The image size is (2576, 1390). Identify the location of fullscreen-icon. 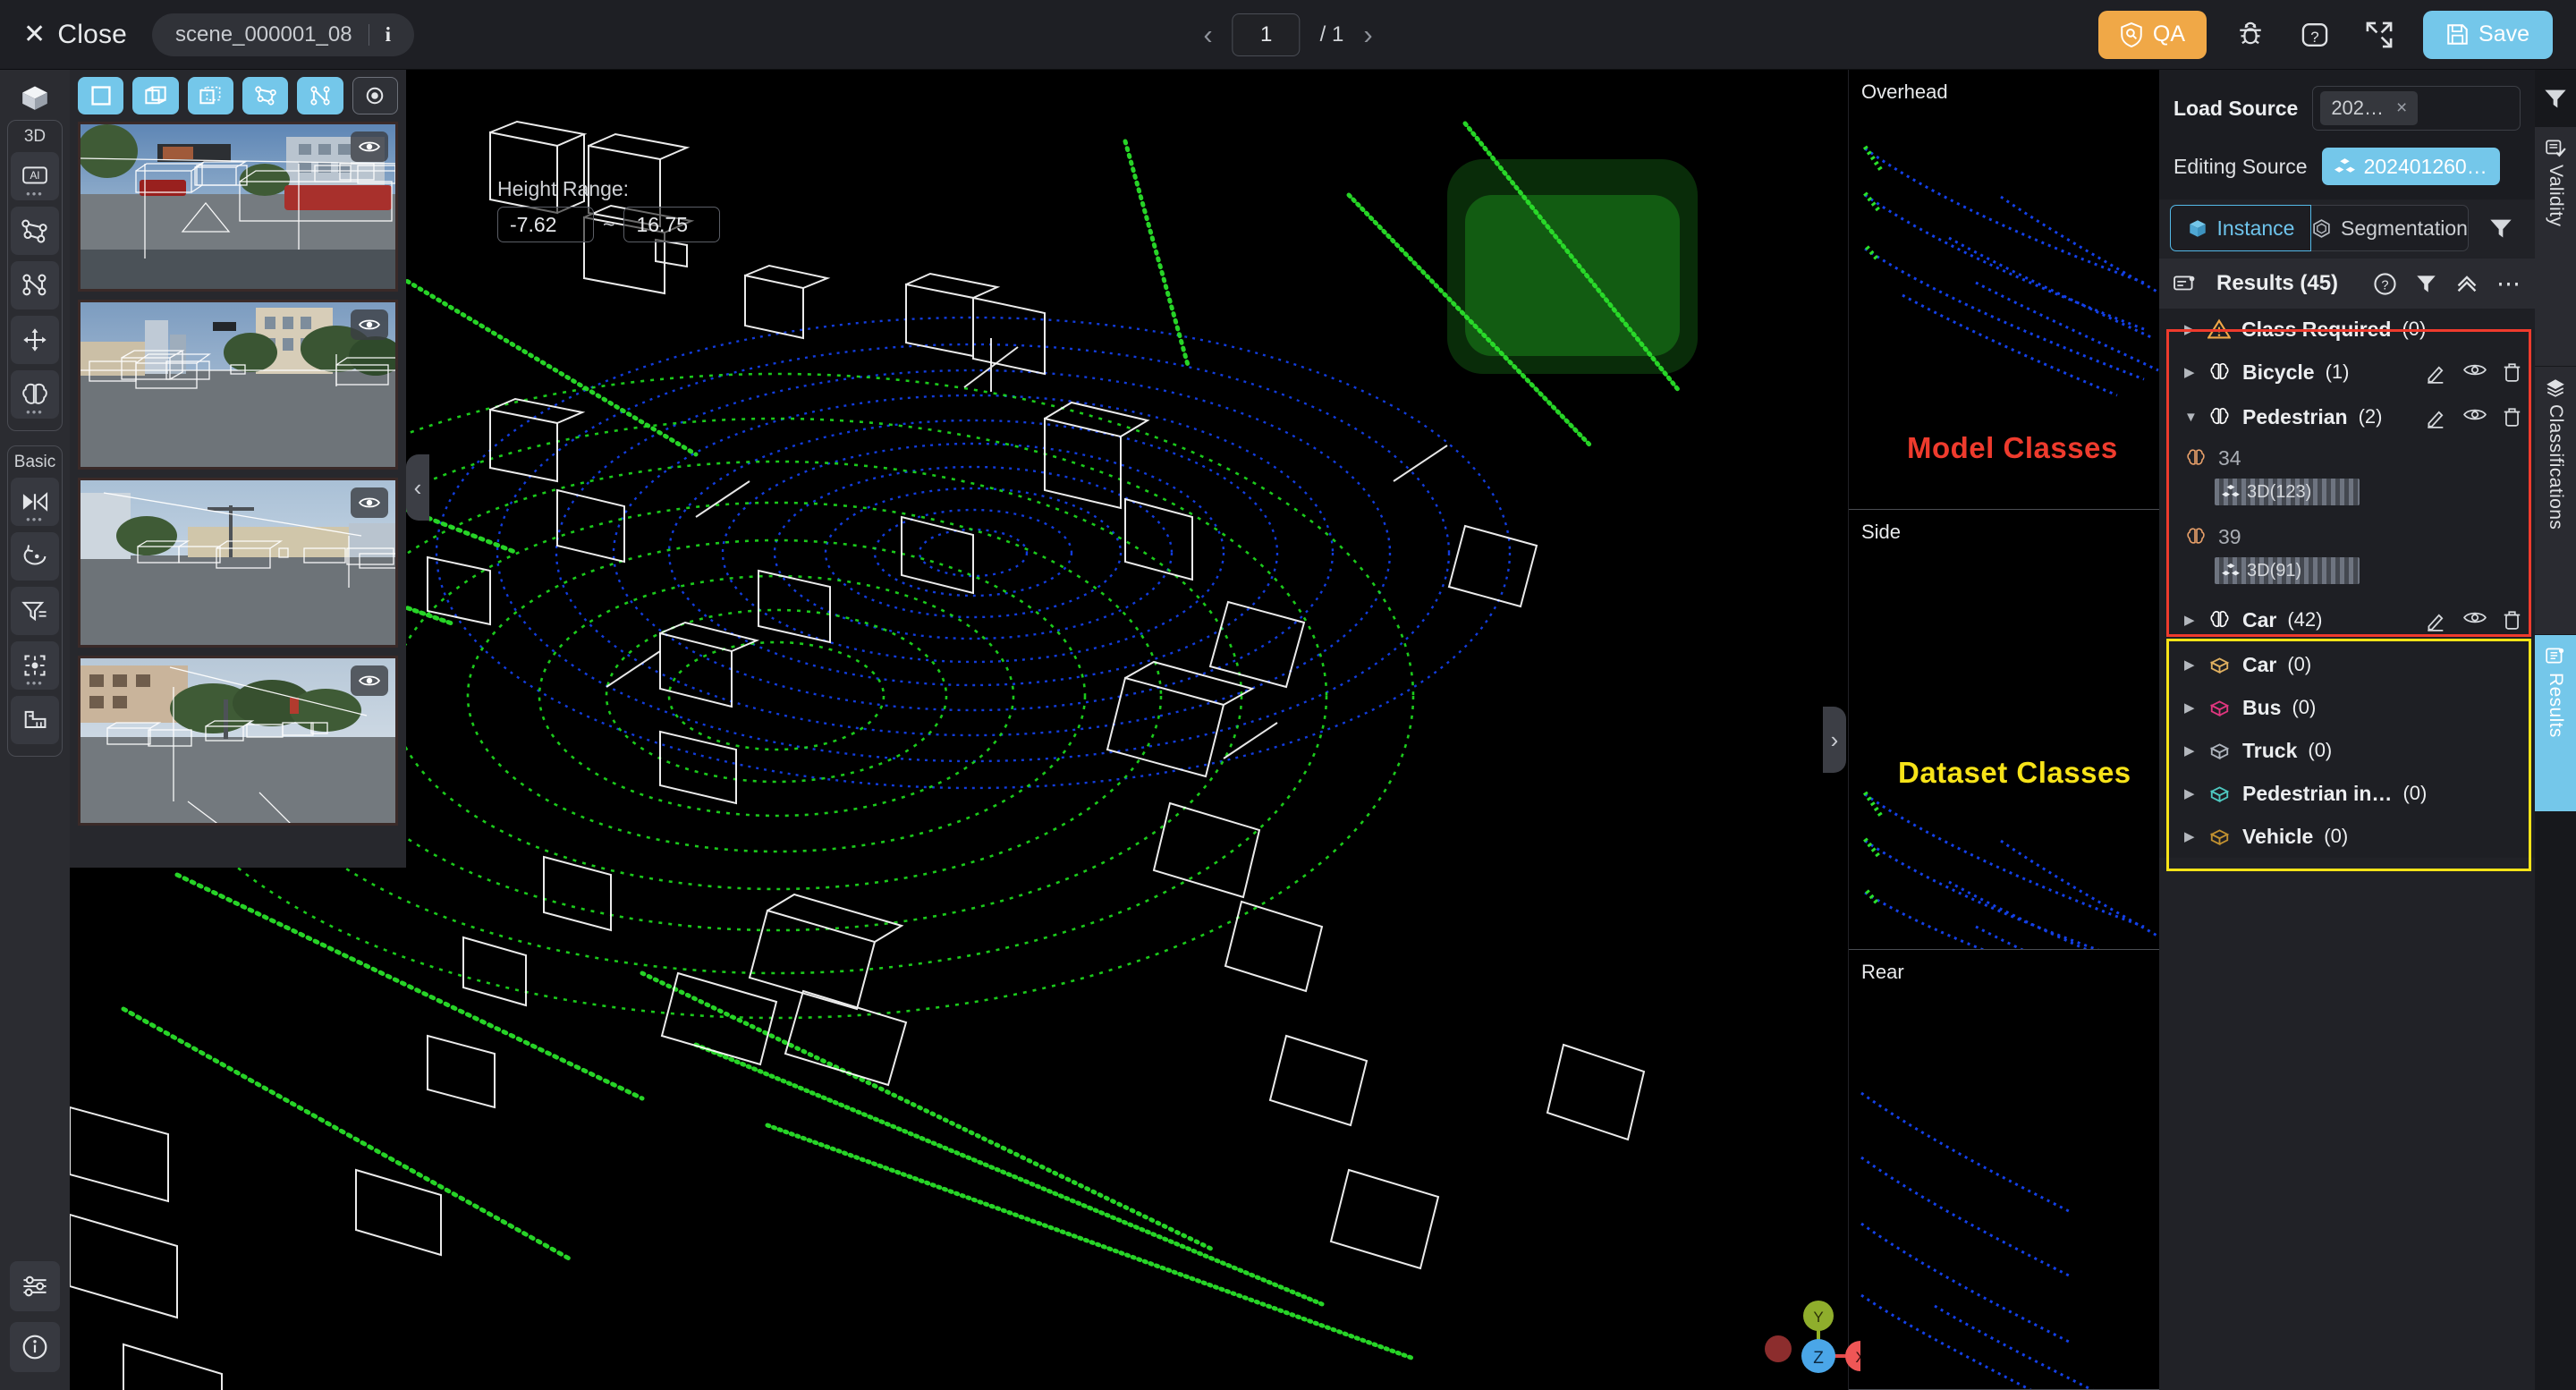
(2379, 34).